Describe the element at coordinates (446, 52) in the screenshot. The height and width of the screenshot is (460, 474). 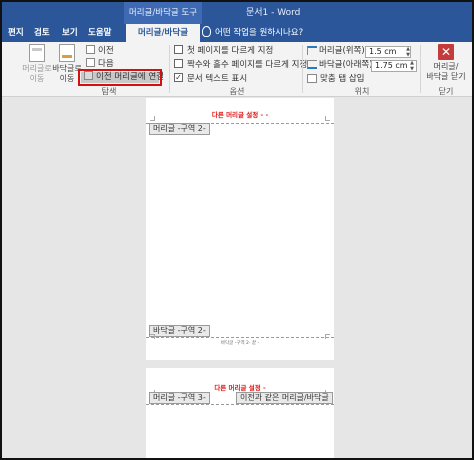
I see `close-icon: ✕` at that location.